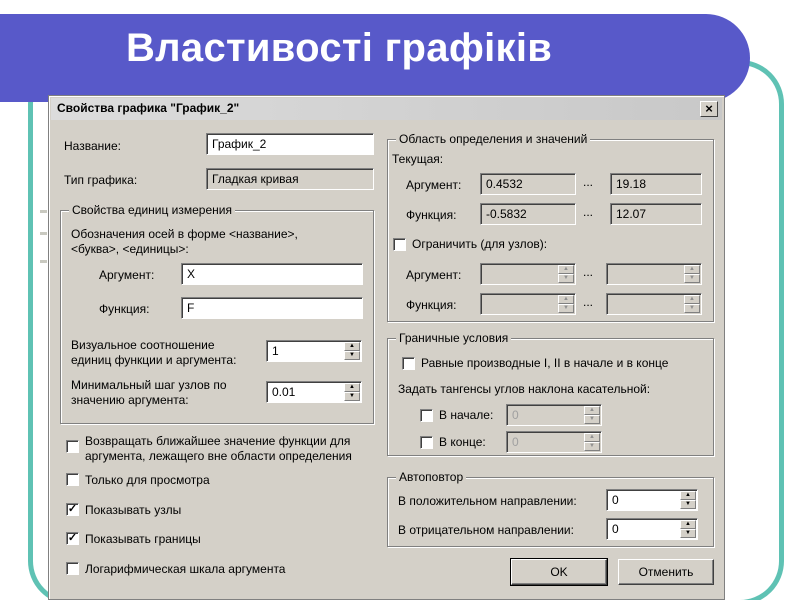  I want to click on limit-argument-from-stepper: ▲ ▼, so click(528, 274).